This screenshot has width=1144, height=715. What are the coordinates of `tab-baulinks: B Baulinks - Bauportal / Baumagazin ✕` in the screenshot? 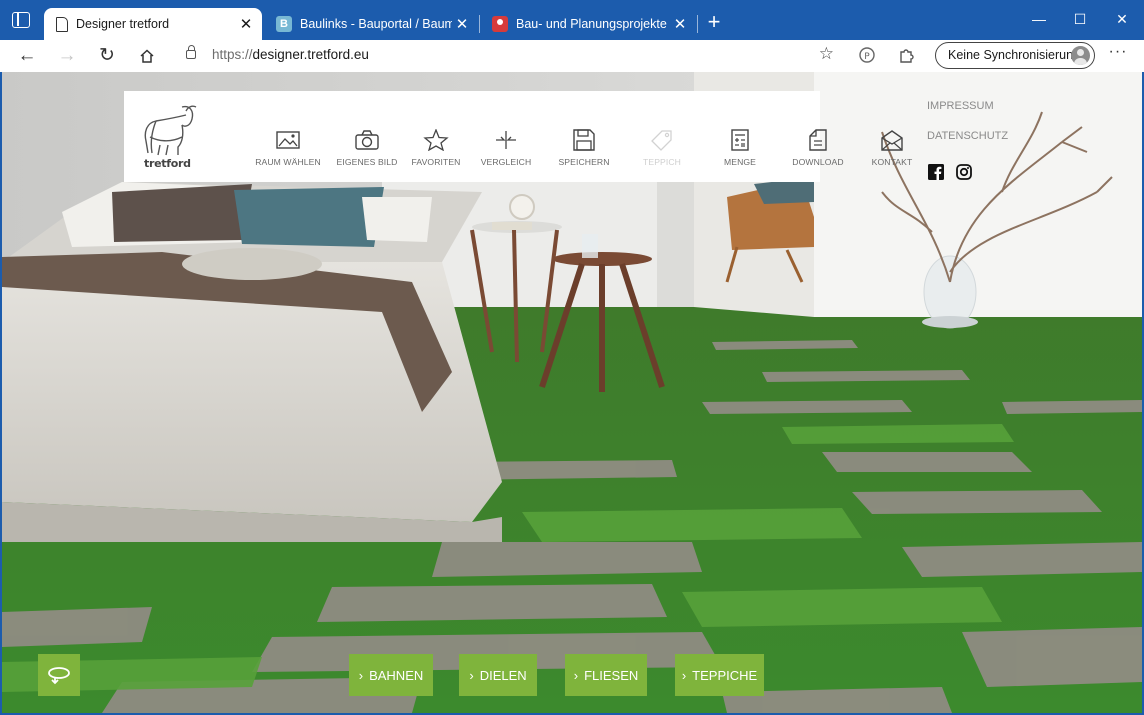 It's located at (371, 24).